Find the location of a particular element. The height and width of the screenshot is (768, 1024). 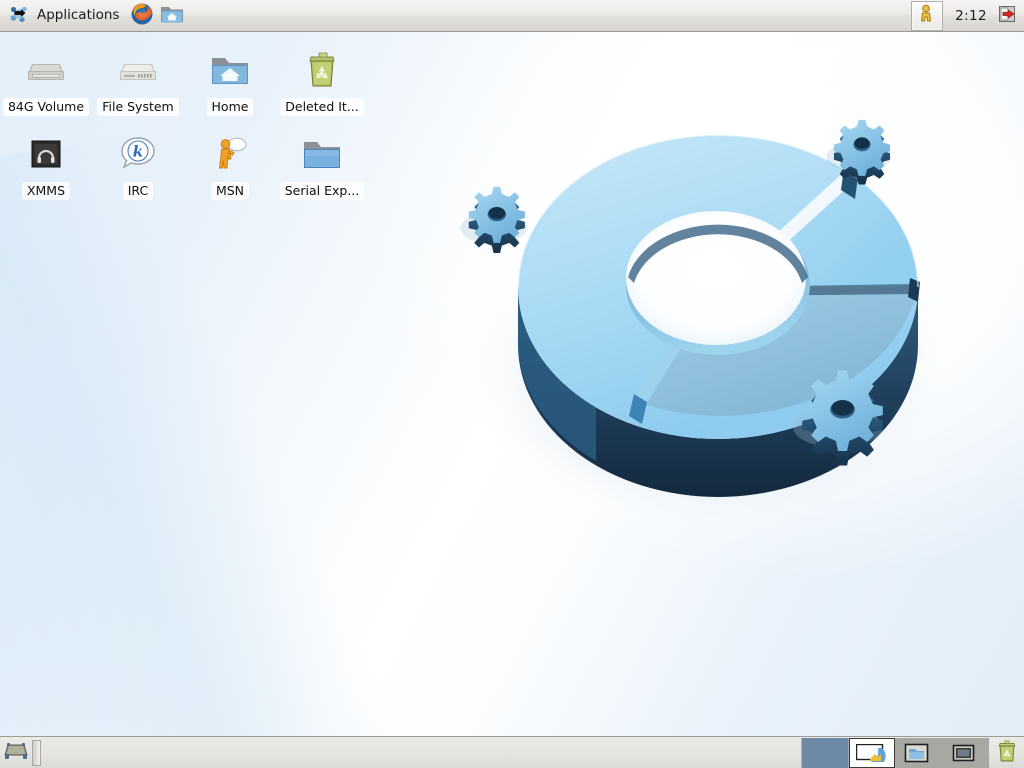

applications-menu-label: Applications is located at coordinates (78, 14).